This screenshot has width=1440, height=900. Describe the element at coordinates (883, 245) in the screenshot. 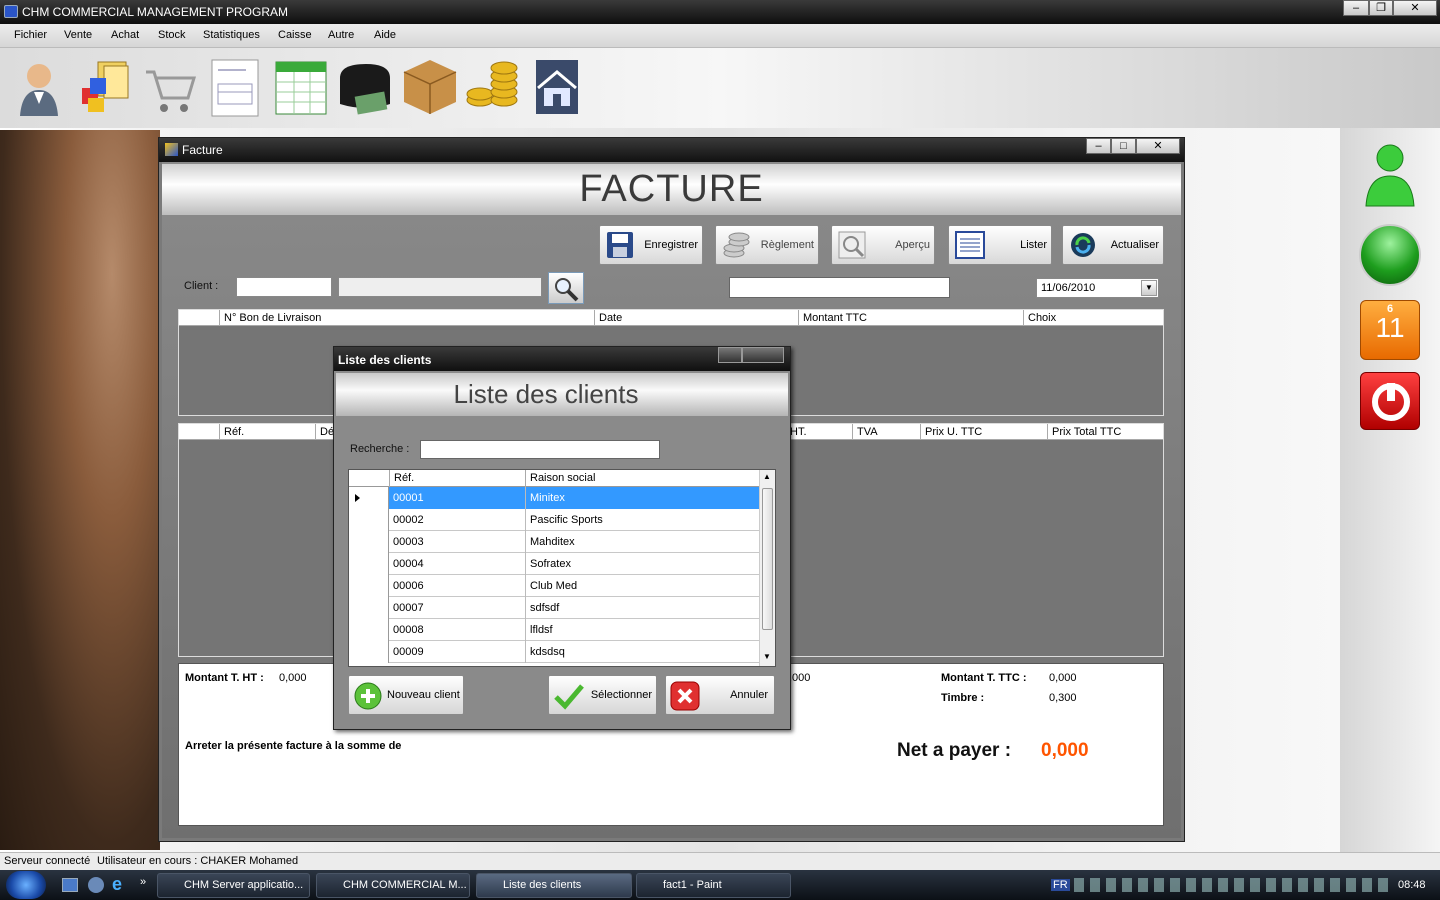

I see `apercu-button: Aperçu` at that location.